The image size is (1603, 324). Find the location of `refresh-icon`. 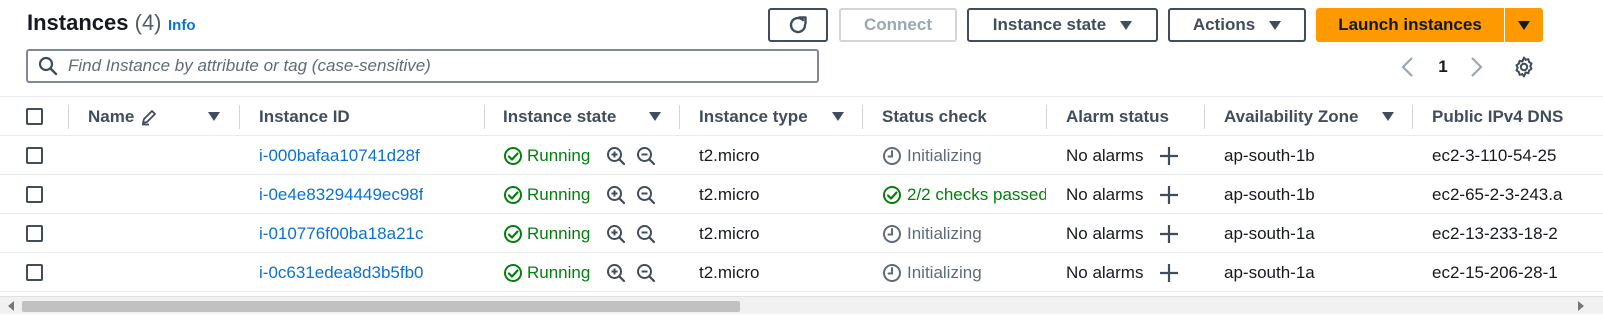

refresh-icon is located at coordinates (798, 25).